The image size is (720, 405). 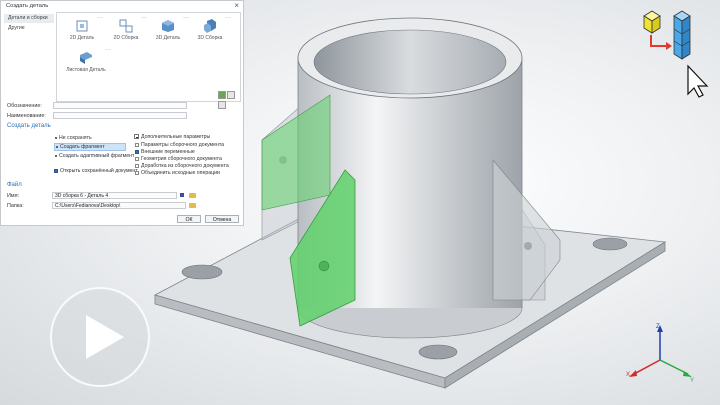 I want to click on collapse-icon, so click(x=136, y=137).